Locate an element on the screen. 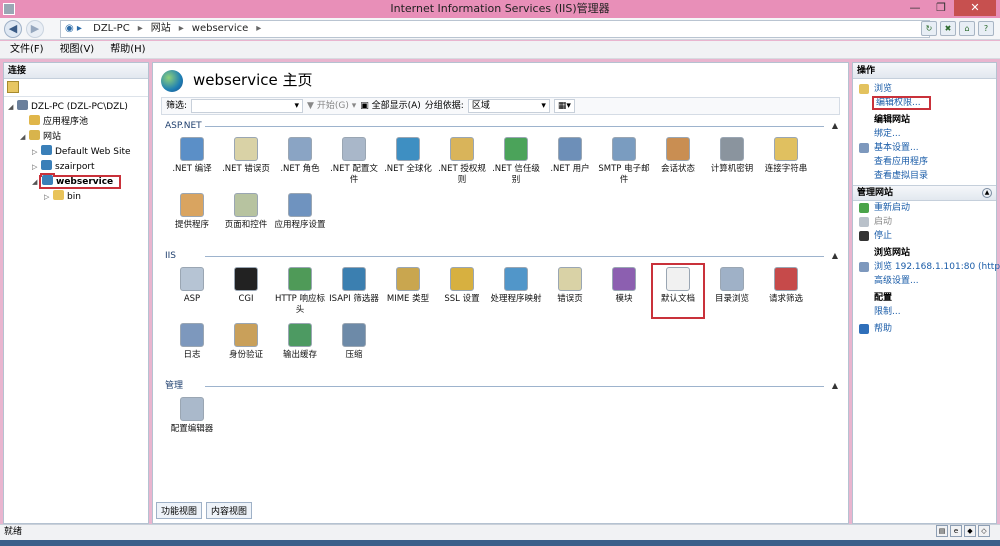 This screenshot has width=1000, height=546. actions-group-header: 管理网站 ▲ is located at coordinates (924, 193).